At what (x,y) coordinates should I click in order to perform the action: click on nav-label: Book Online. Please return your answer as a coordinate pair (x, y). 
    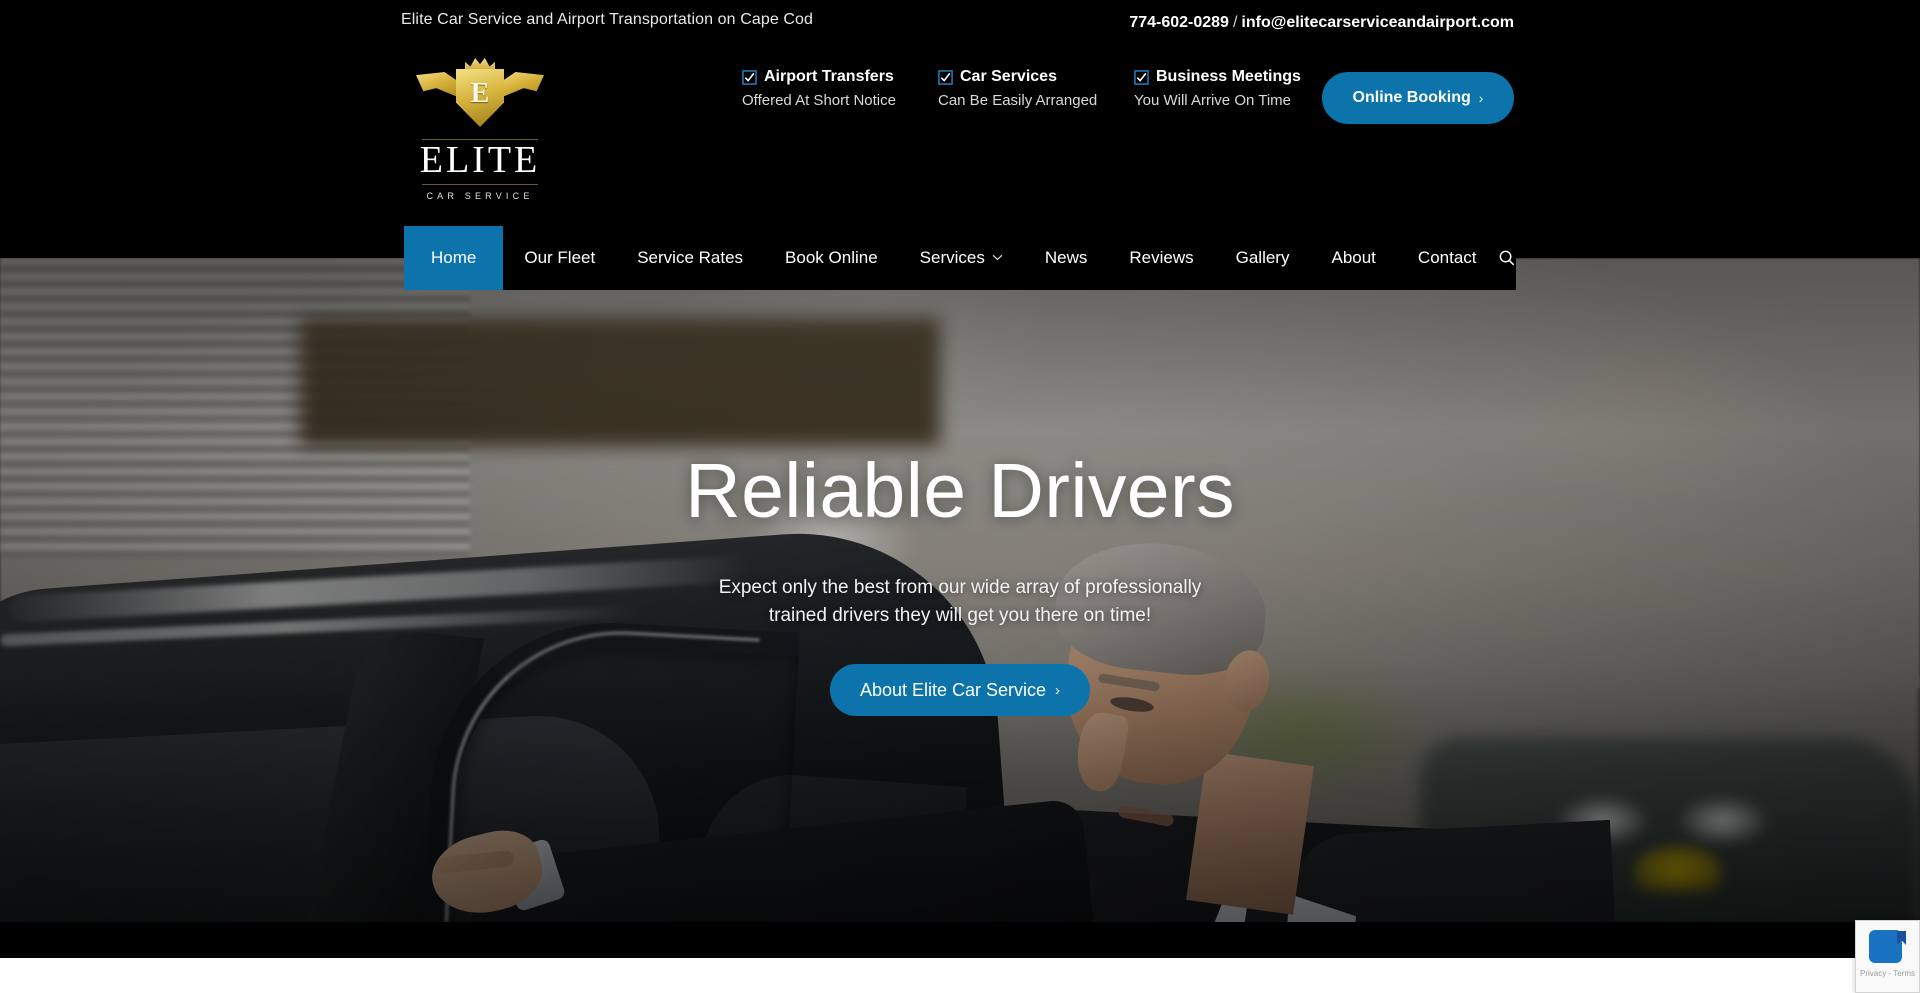
    Looking at the image, I should click on (831, 257).